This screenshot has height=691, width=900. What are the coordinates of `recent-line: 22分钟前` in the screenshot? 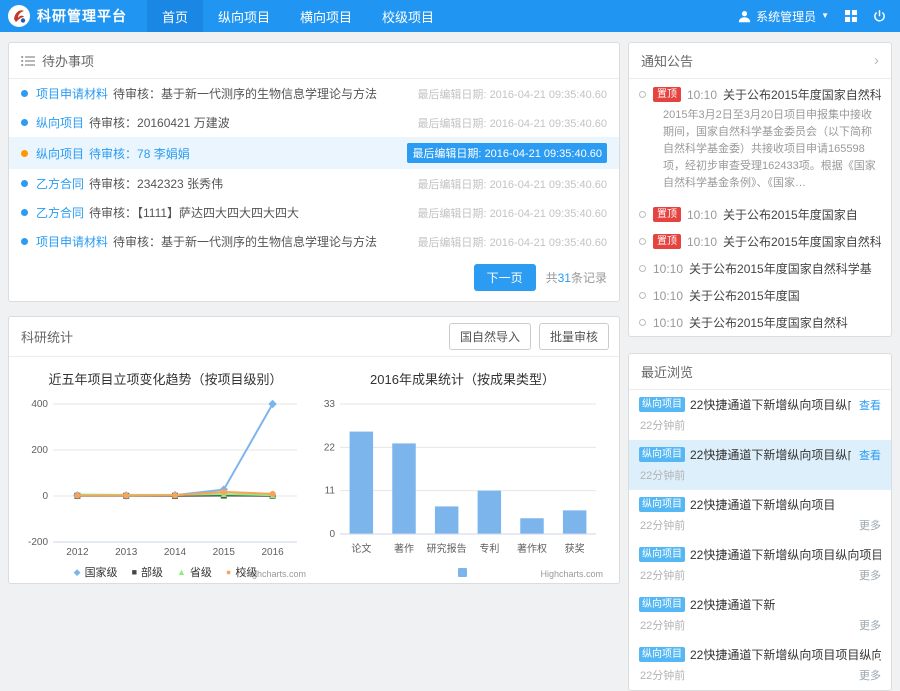 It's located at (760, 425).